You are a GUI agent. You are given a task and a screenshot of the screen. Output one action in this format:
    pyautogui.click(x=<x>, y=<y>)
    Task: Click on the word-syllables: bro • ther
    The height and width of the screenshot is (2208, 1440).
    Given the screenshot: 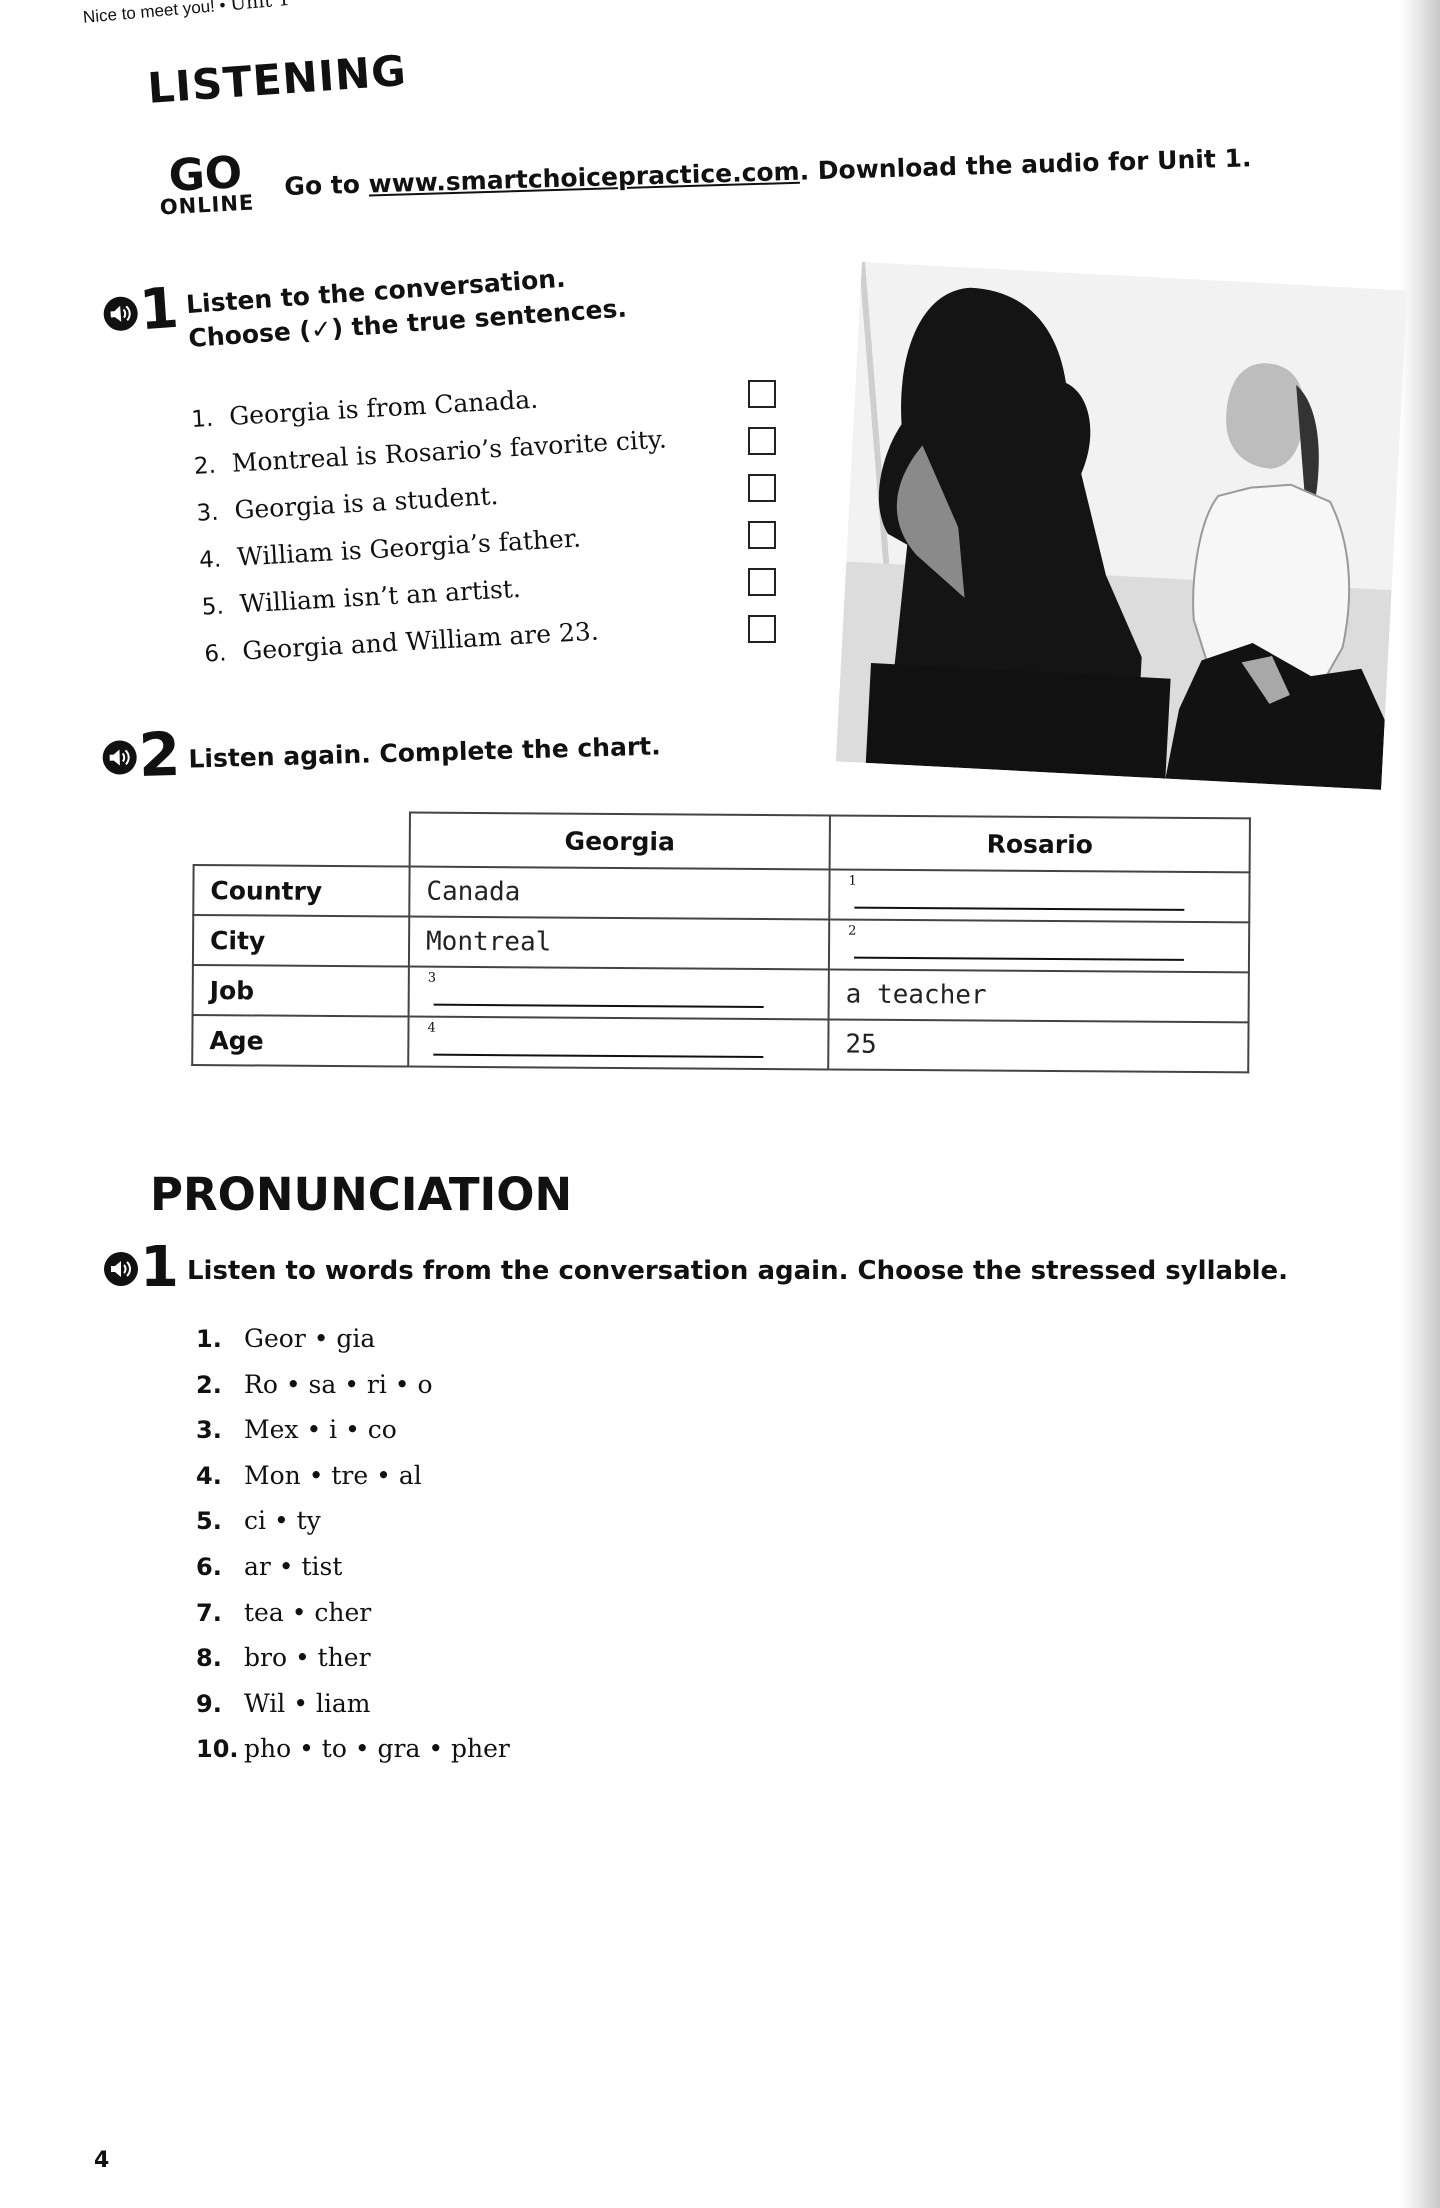 What is the action you would take?
    pyautogui.click(x=307, y=1657)
    